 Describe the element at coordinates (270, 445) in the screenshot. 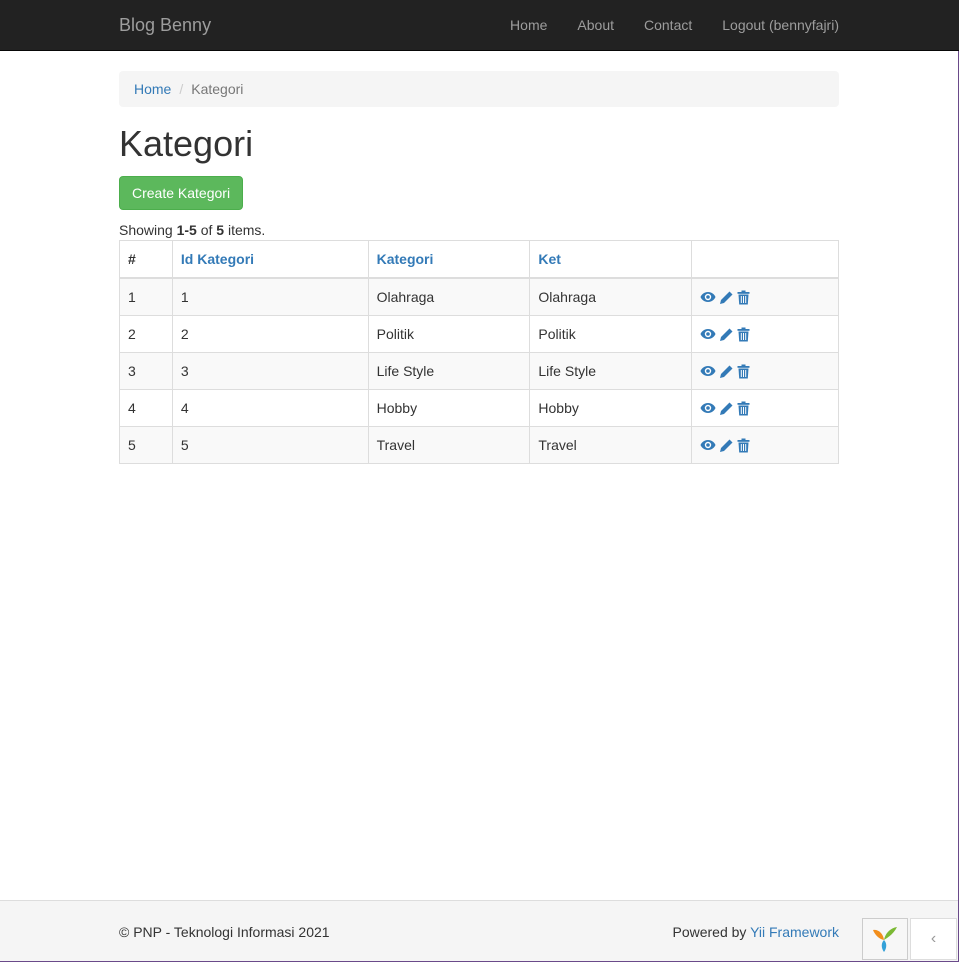

I see `cell-id-kategori: 5` at that location.